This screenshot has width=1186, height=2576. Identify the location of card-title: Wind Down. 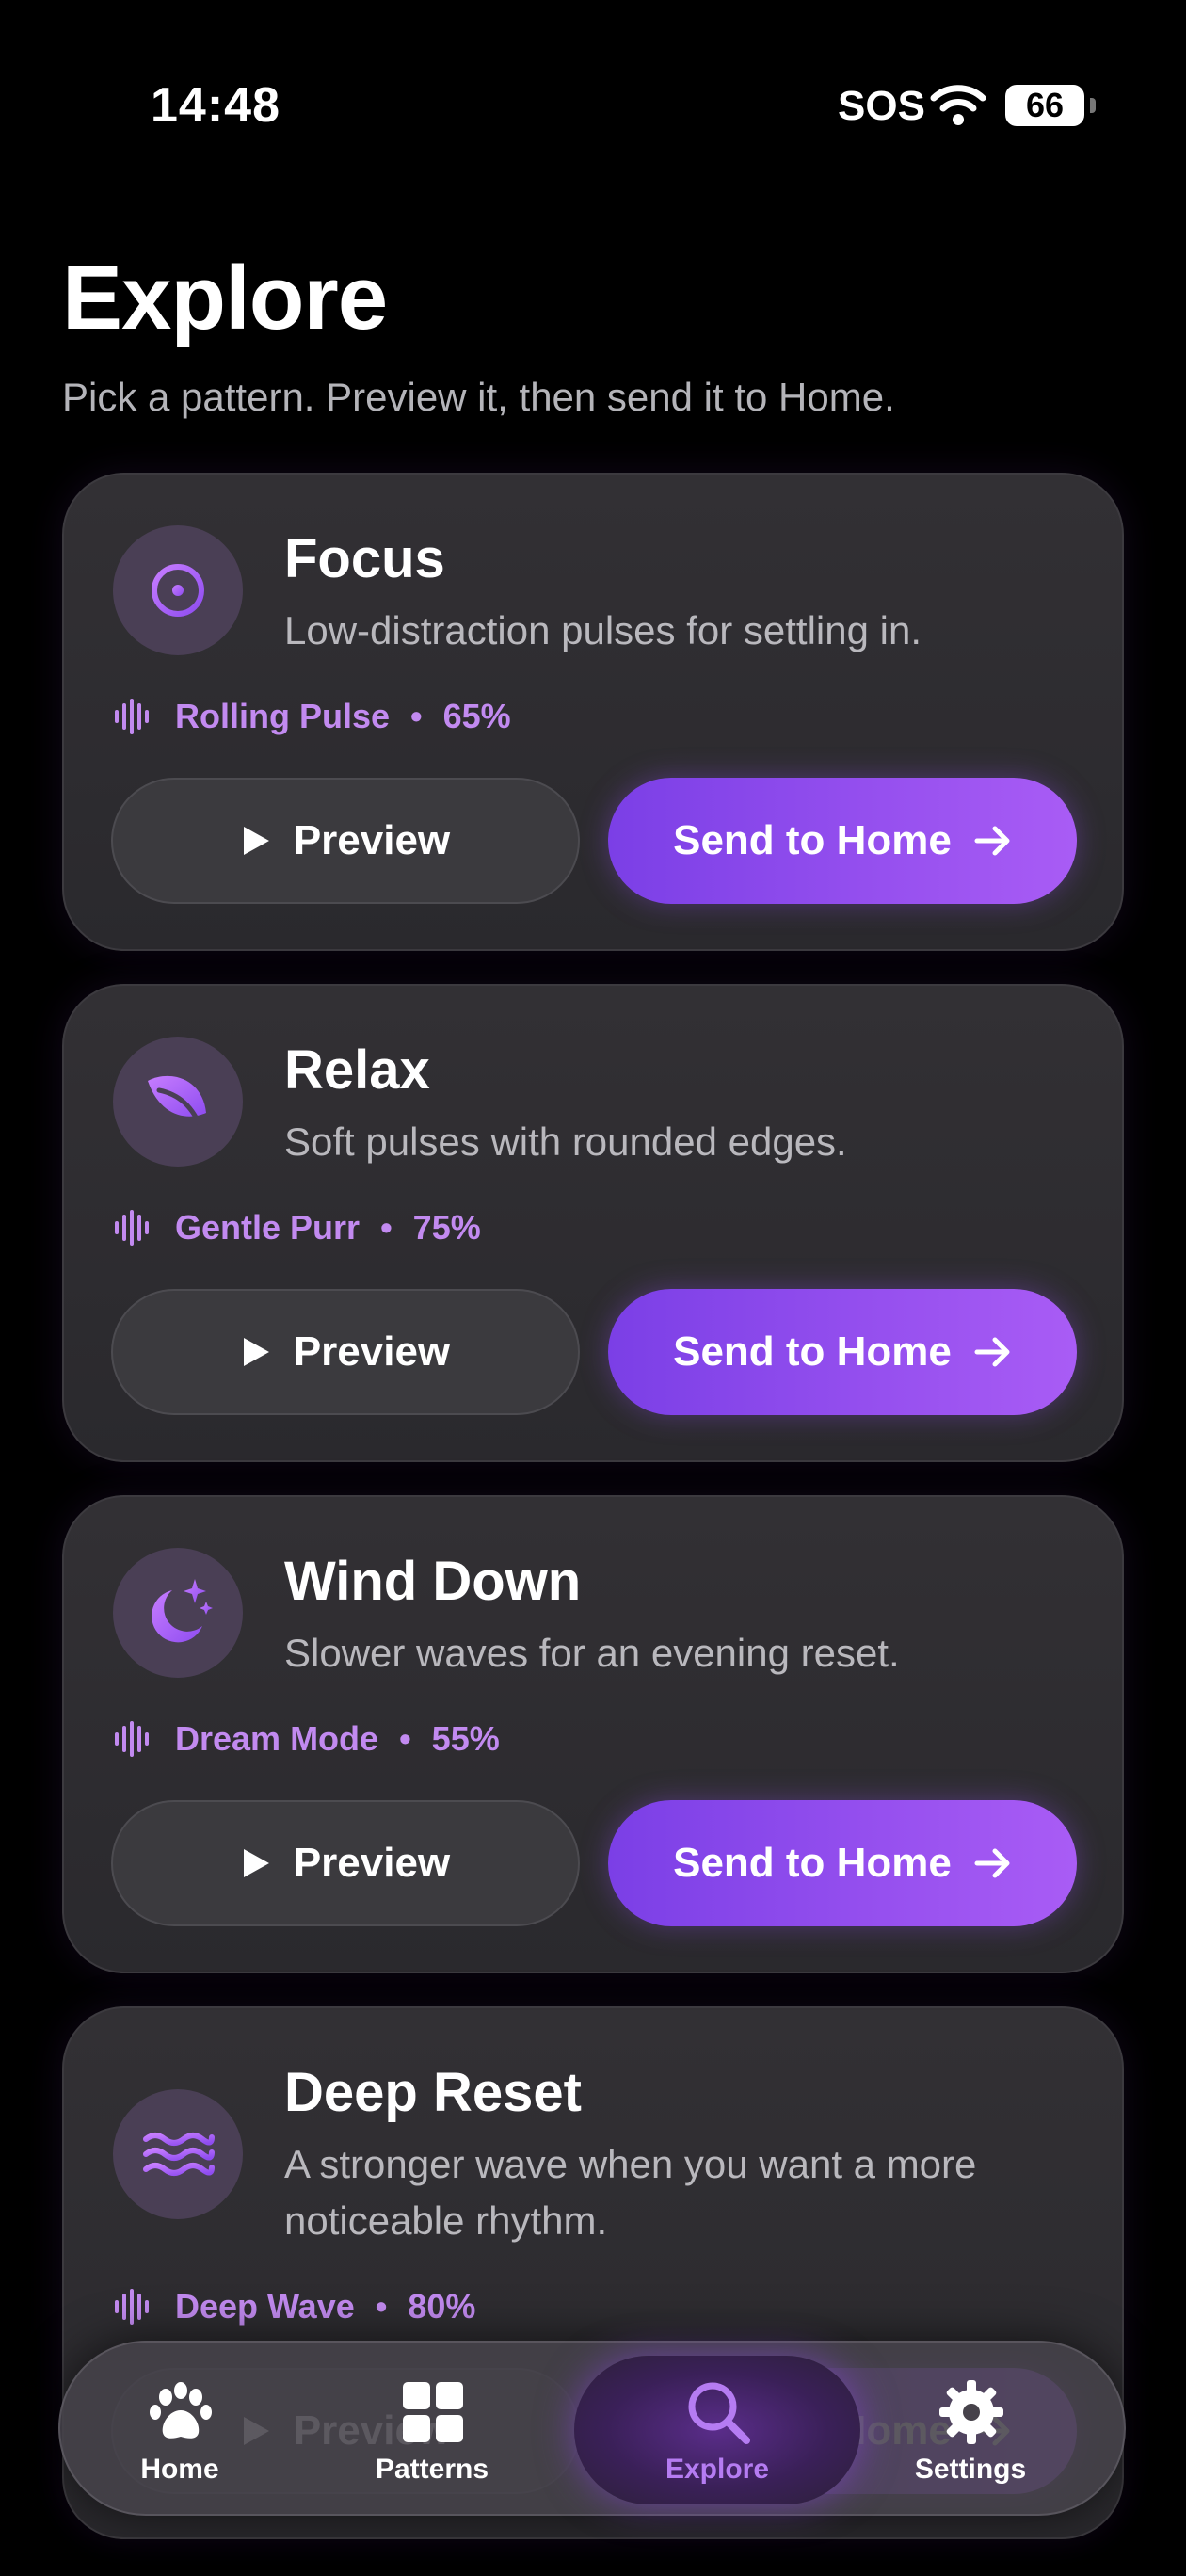
(433, 1581).